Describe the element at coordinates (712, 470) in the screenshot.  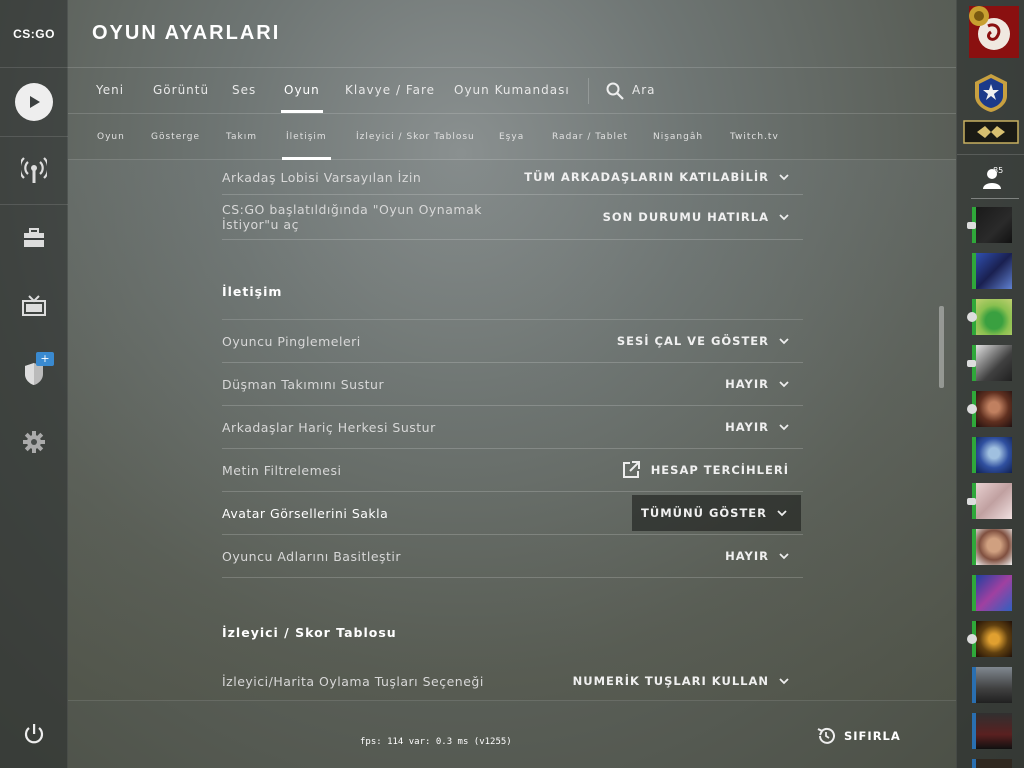
I see `account-preferences-link: HESAP TERCİHLERİ` at that location.